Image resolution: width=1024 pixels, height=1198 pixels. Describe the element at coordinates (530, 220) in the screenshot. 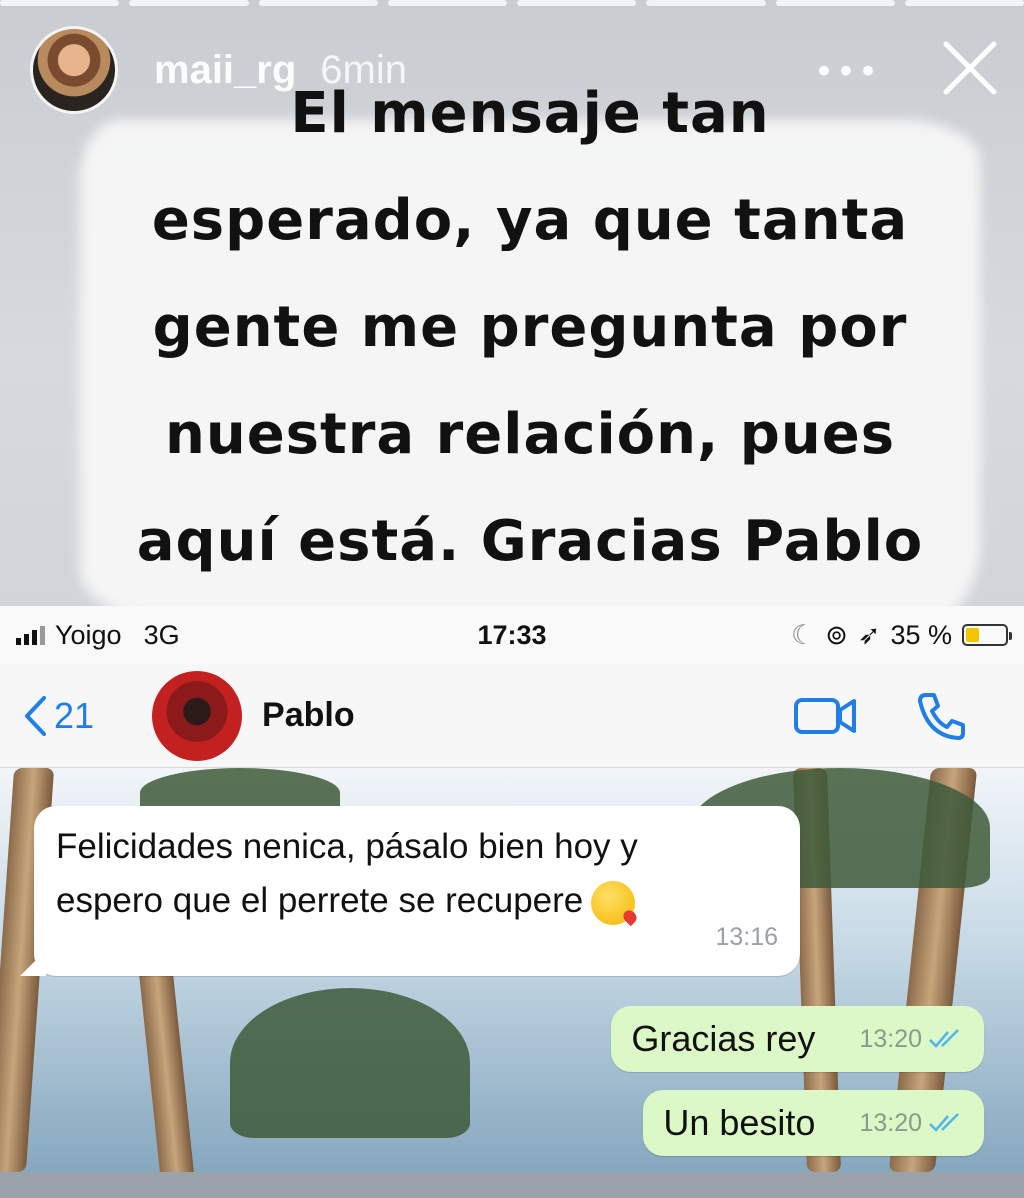

I see `caption-line: esperado, ya que tanta` at that location.